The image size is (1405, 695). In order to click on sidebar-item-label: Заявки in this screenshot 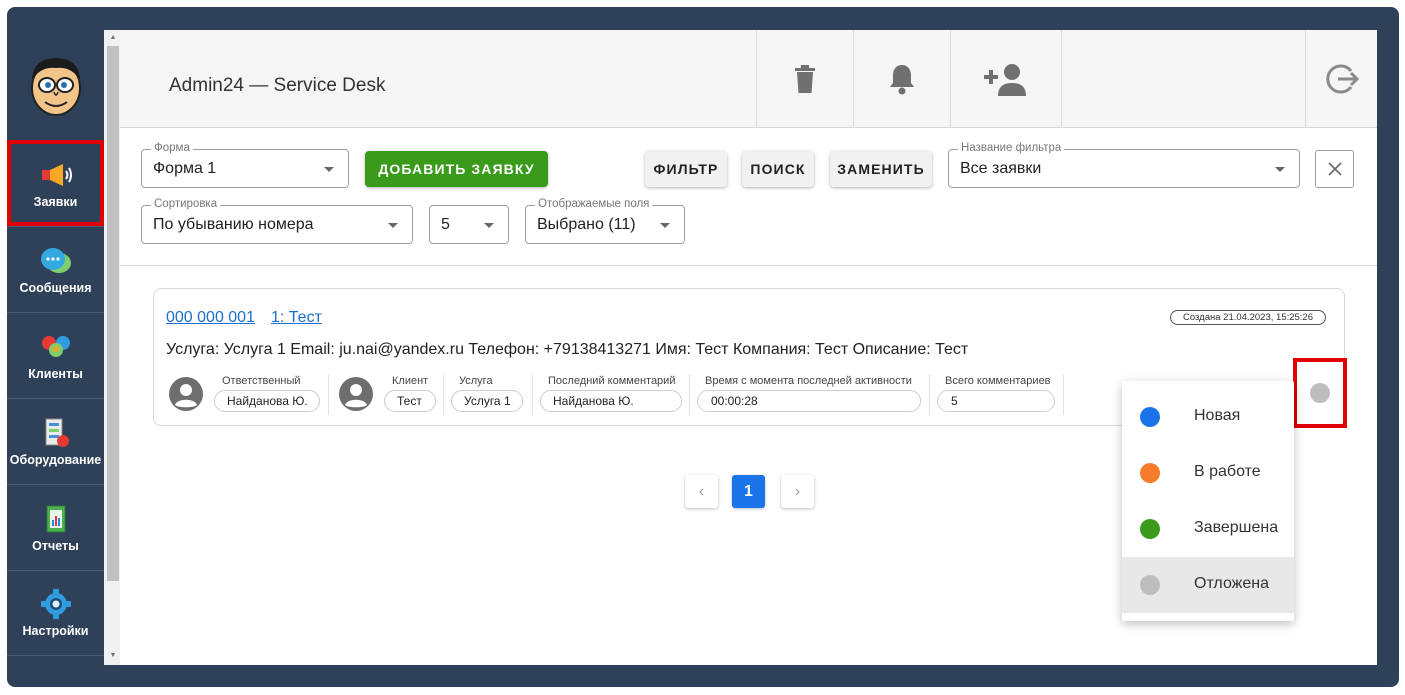, I will do `click(55, 201)`.